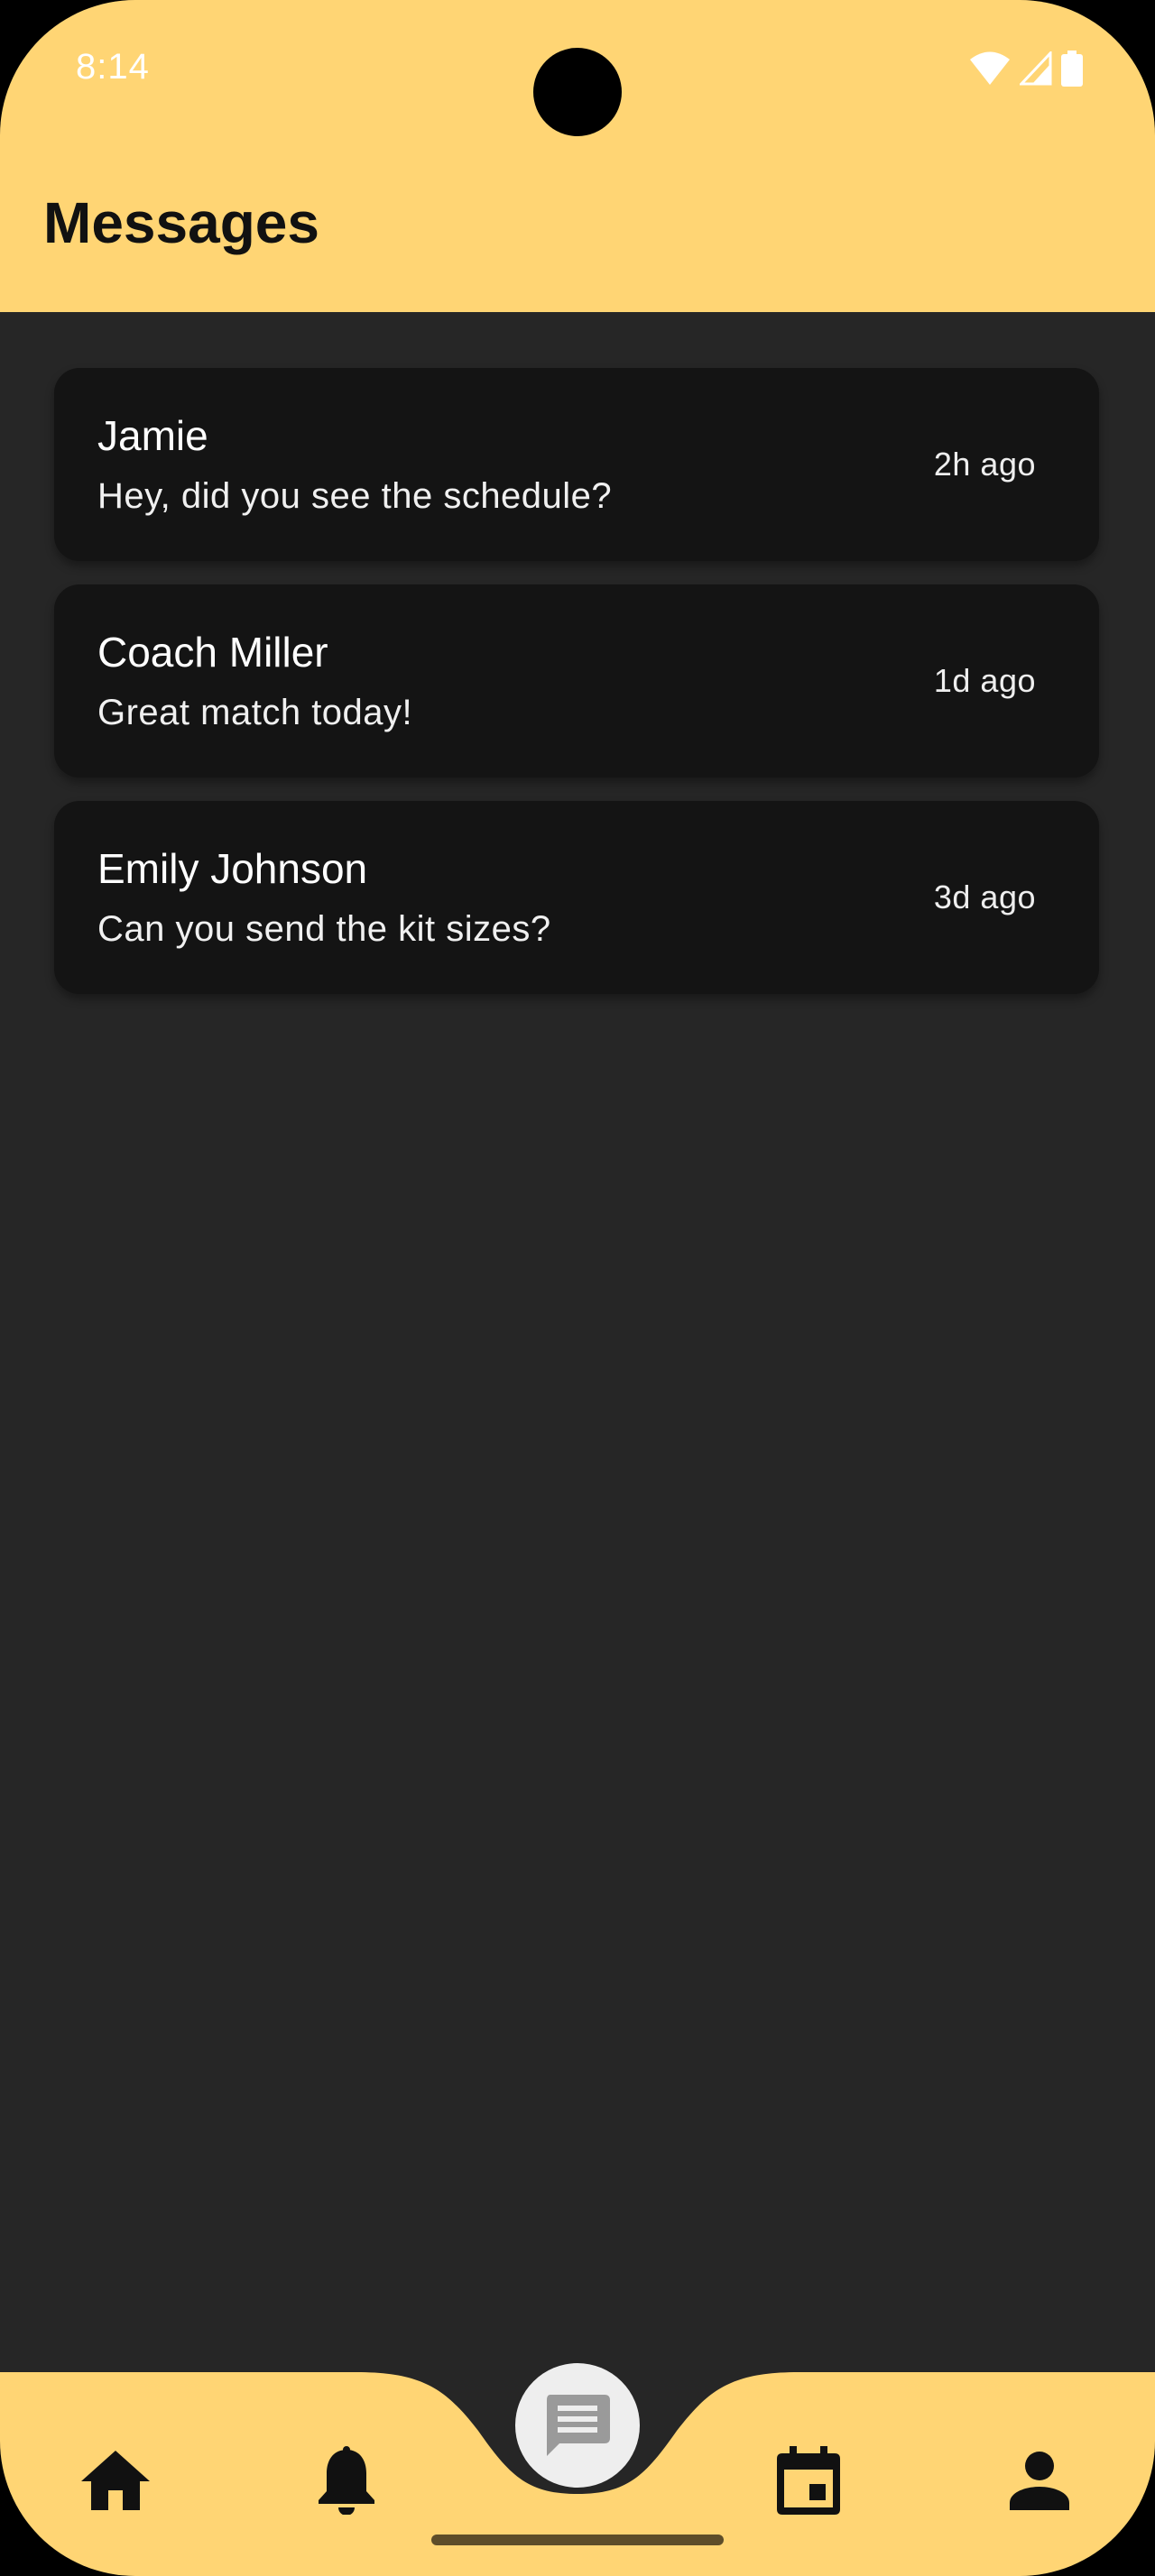  Describe the element at coordinates (990, 68) in the screenshot. I see `wifi-icon` at that location.